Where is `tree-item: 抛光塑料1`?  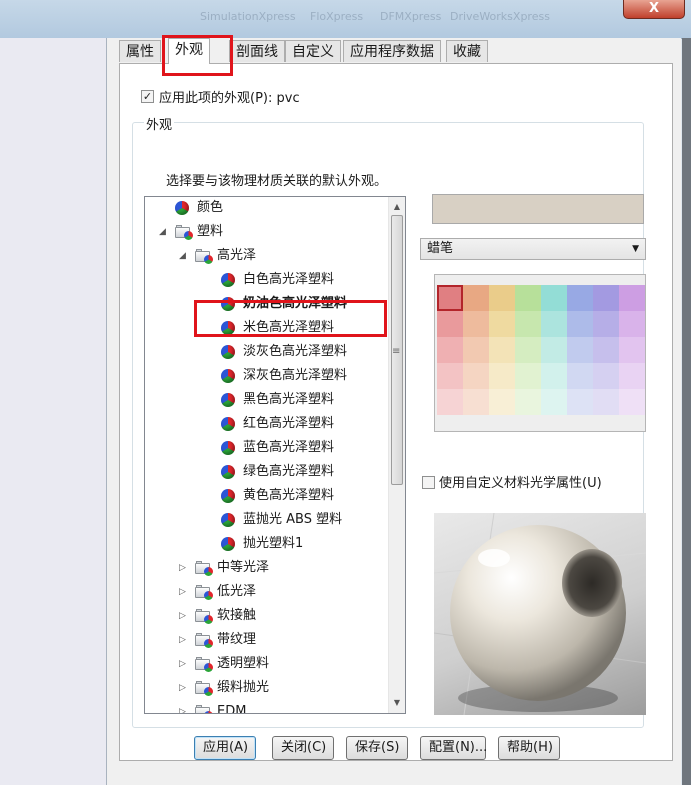
tree-item: 抛光塑料1 is located at coordinates (262, 544).